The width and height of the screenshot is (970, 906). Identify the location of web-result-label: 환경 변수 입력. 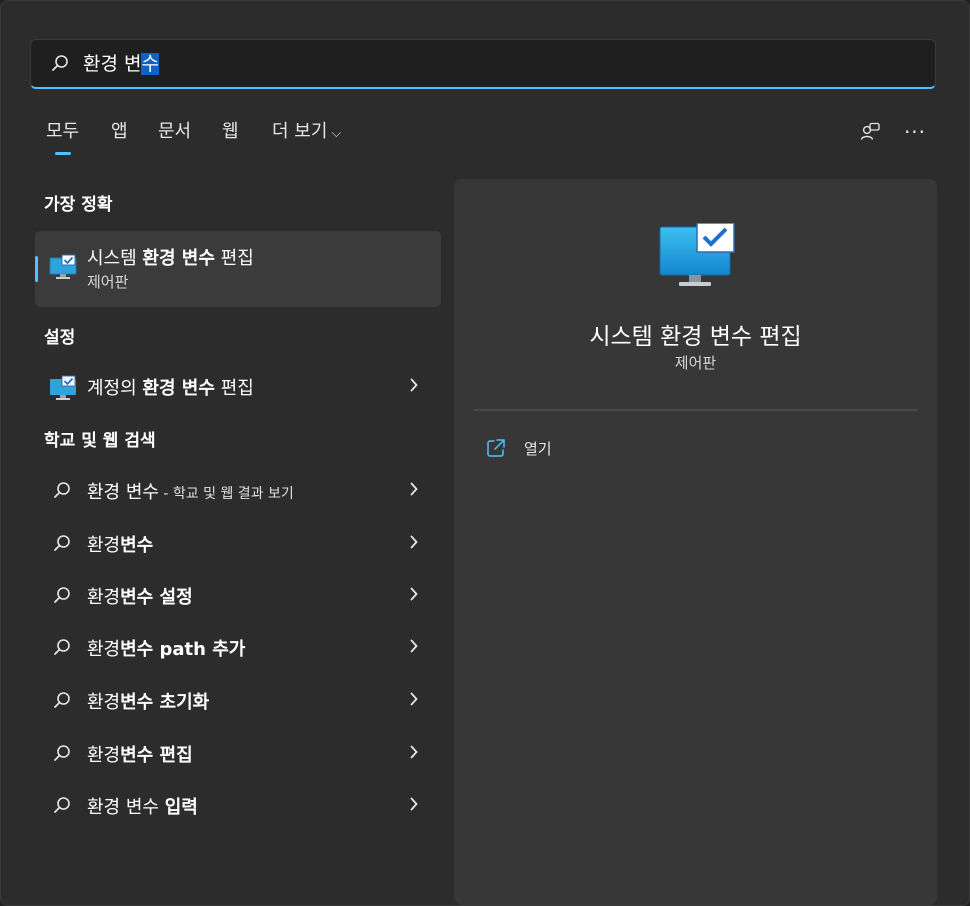
(142, 806).